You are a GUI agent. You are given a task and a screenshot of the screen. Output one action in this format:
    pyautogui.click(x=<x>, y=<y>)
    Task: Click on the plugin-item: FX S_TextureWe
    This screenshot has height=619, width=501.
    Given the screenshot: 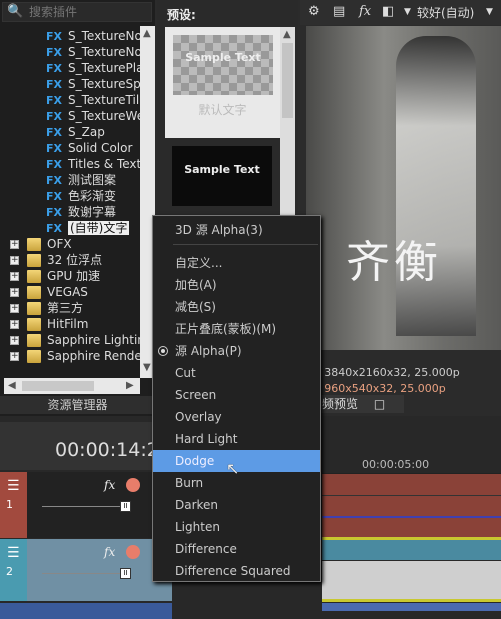 What is the action you would take?
    pyautogui.click(x=93, y=116)
    